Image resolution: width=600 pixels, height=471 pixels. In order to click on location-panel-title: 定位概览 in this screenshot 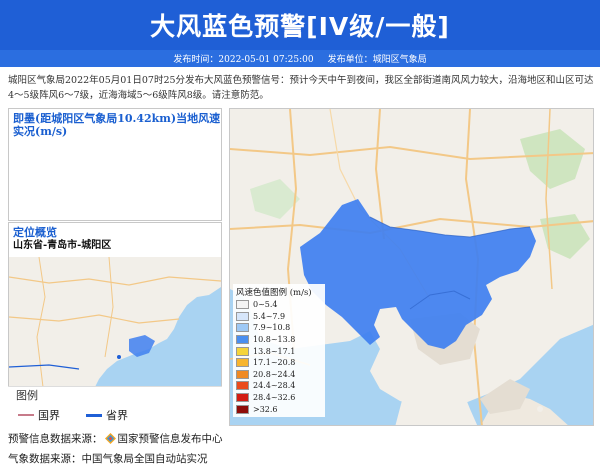, I will do `click(35, 232)`.